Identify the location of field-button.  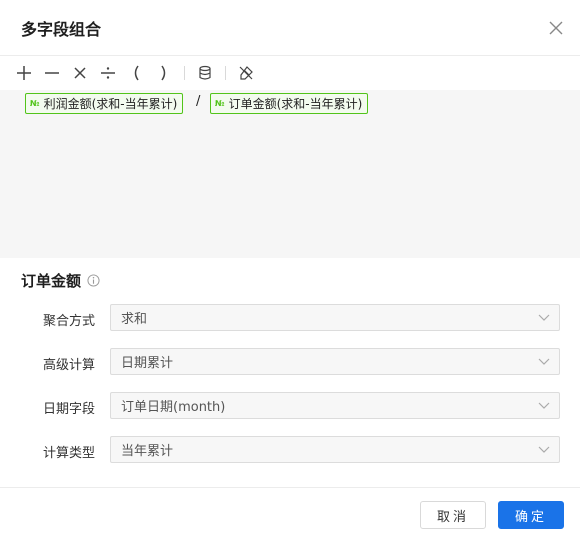
(205, 73).